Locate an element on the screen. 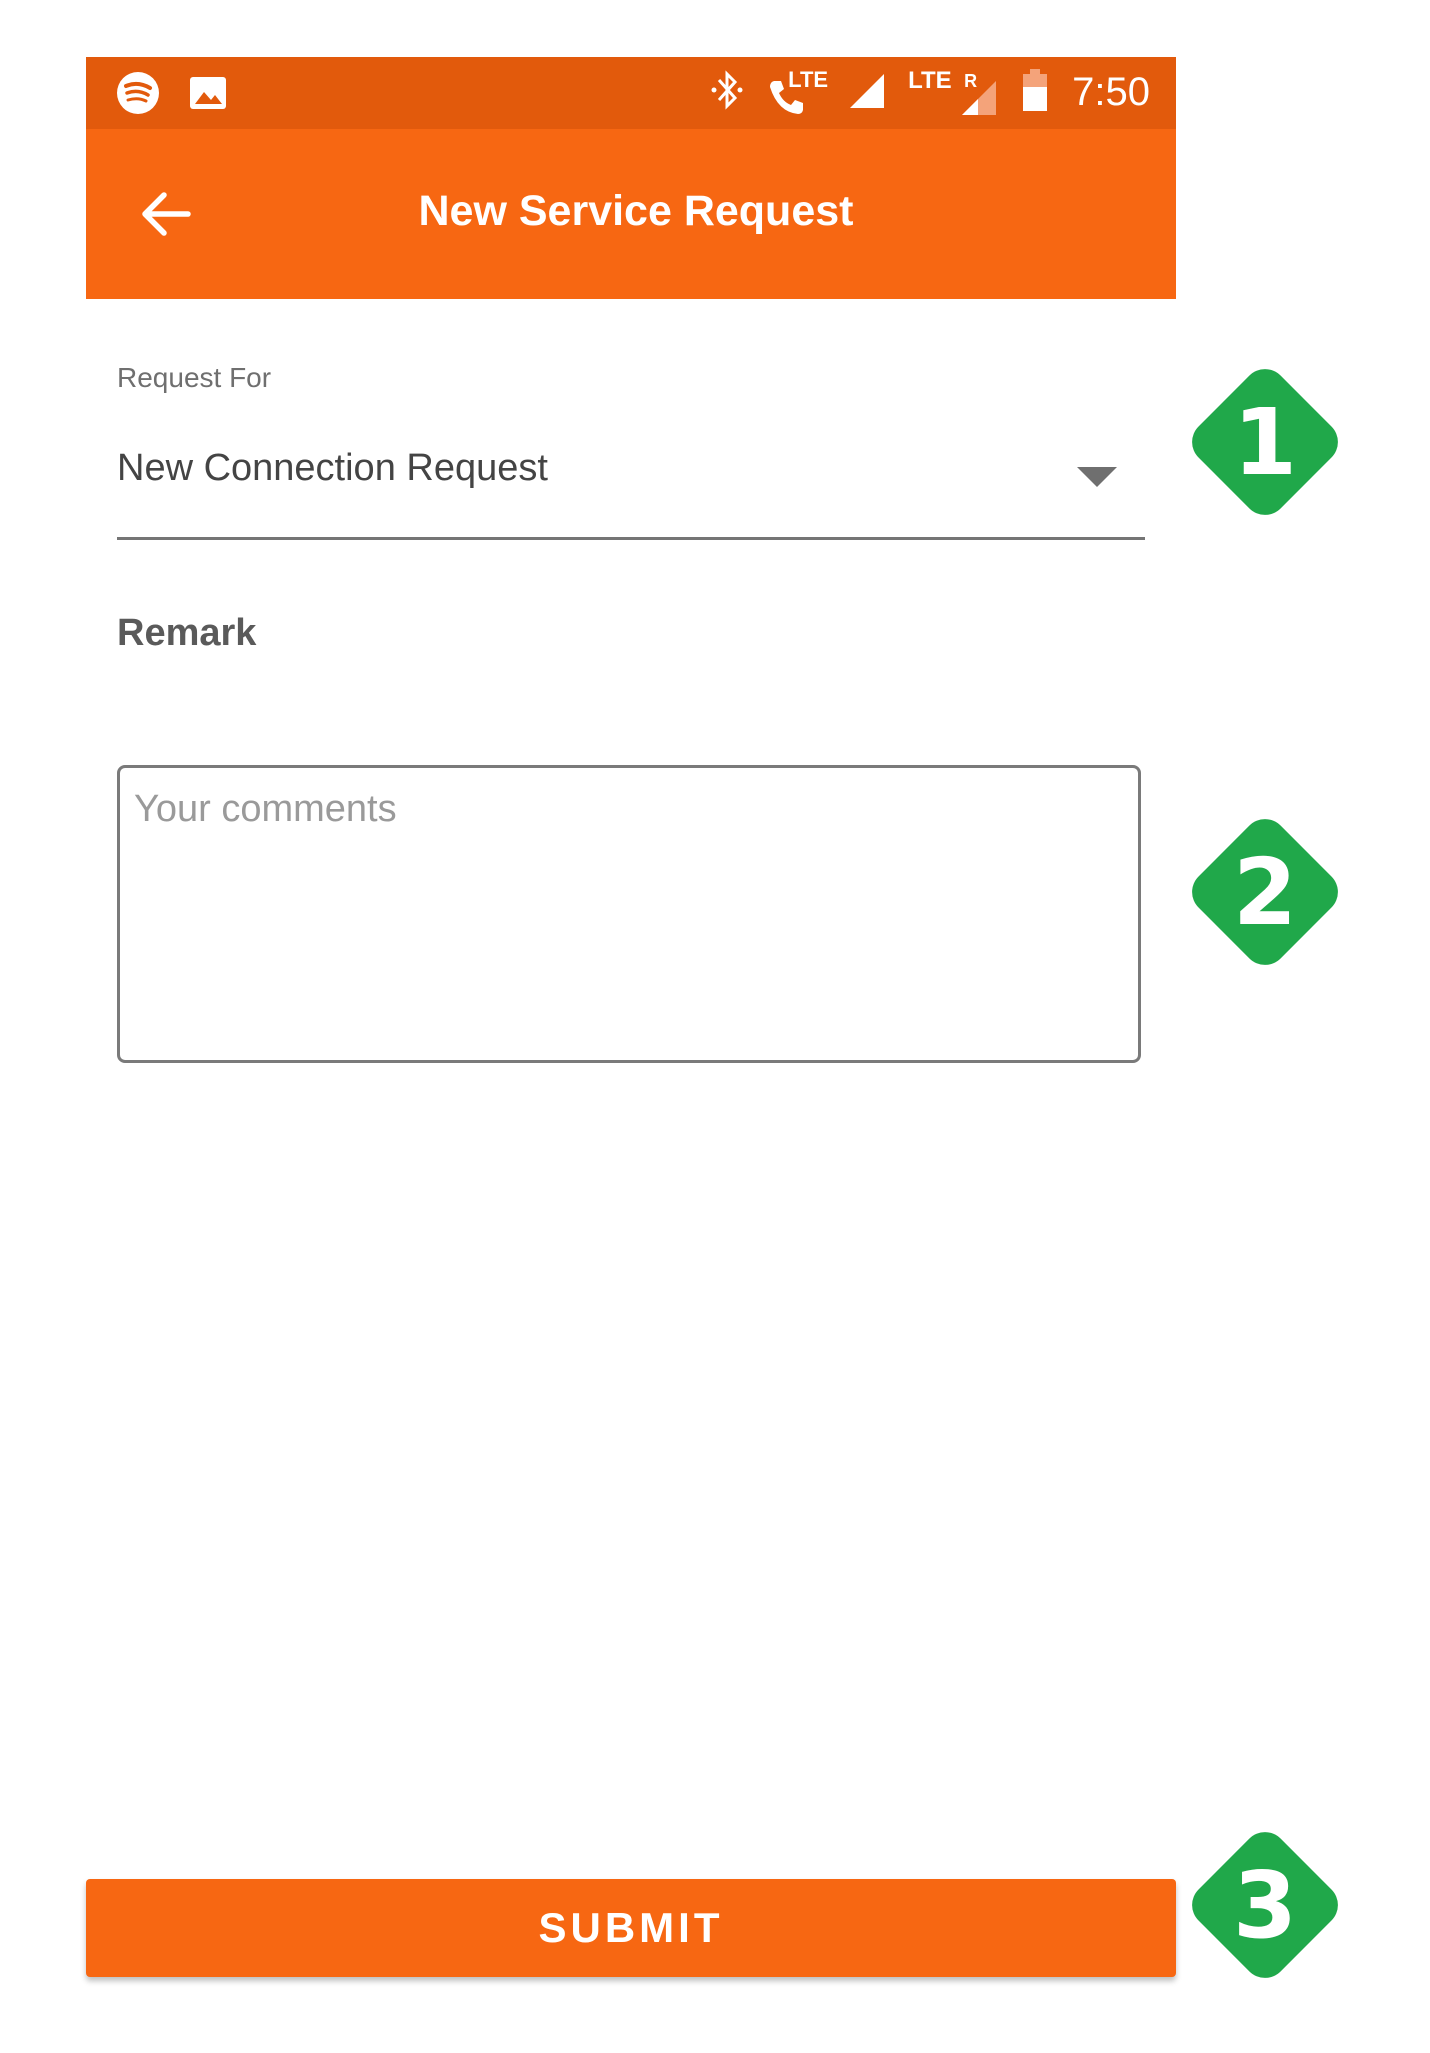  signal-icon is located at coordinates (866, 92).